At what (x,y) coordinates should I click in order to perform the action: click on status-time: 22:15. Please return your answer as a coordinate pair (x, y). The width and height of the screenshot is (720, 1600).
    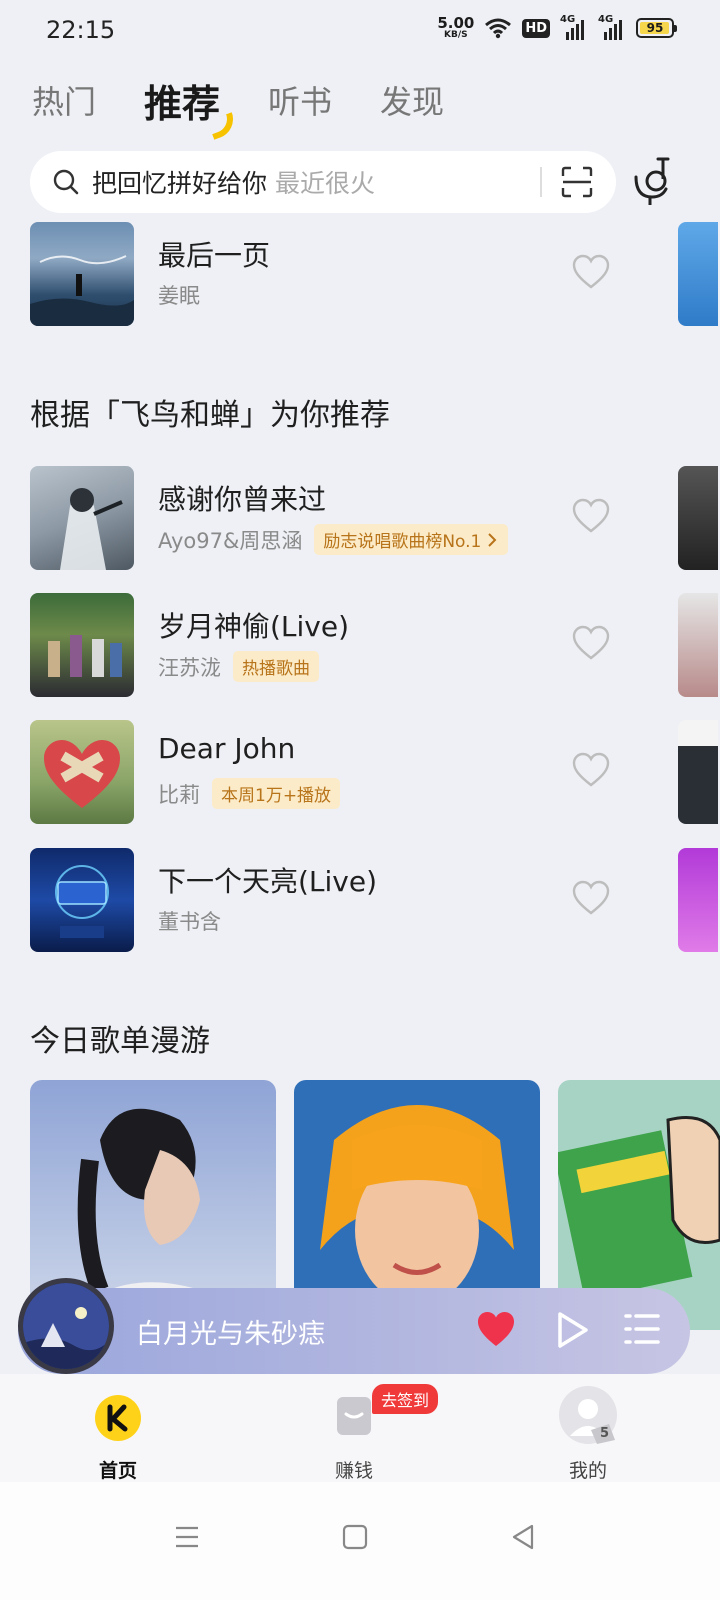
    Looking at the image, I should click on (81, 30).